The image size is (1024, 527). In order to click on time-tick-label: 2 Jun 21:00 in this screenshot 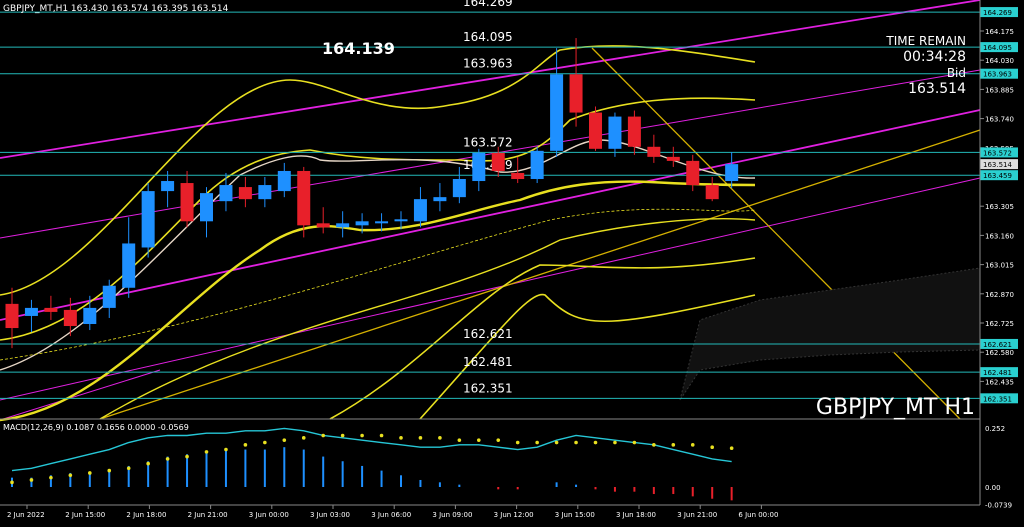, I will do `click(208, 515)`.